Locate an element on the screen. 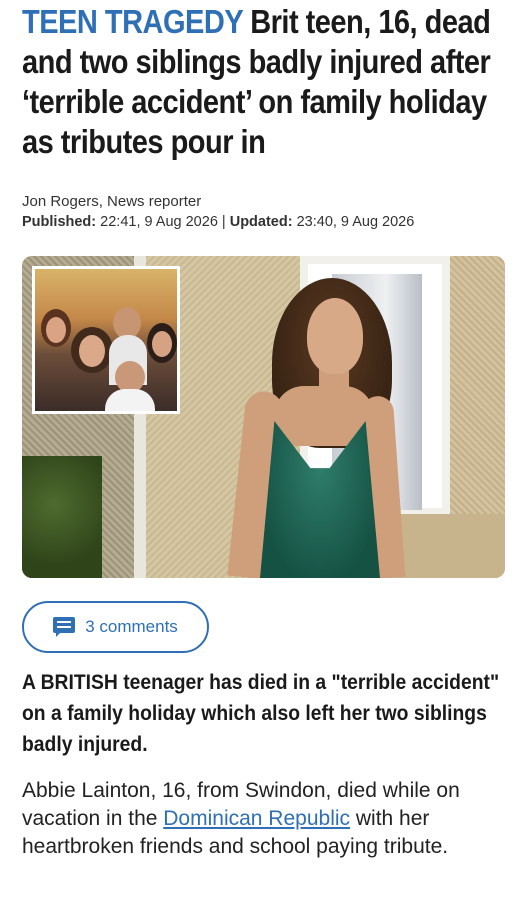 This screenshot has width=527, height=900. updated-value: 23:40, 9 Aug 2026 is located at coordinates (355, 222).